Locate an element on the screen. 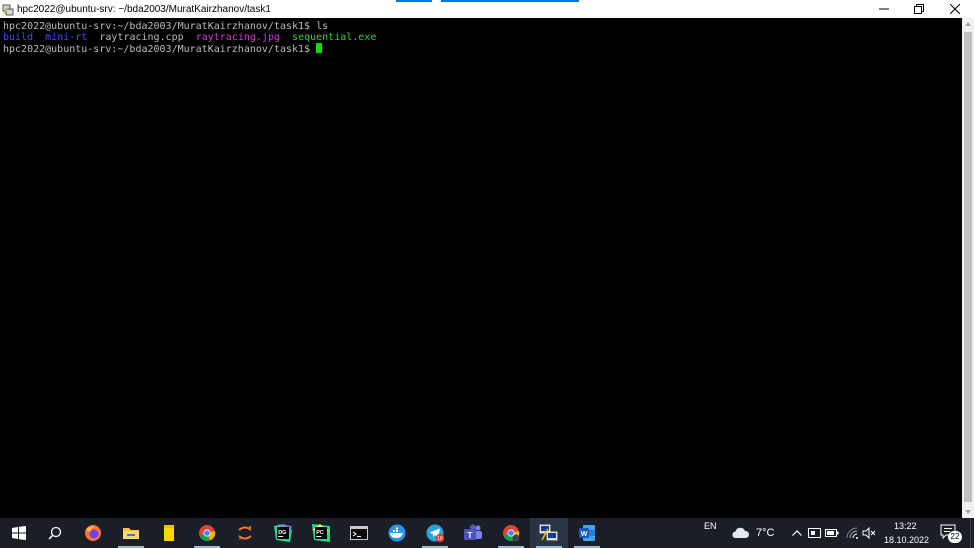 The width and height of the screenshot is (974, 548). taskbar-app-pycharm: PC is located at coordinates (321, 533).